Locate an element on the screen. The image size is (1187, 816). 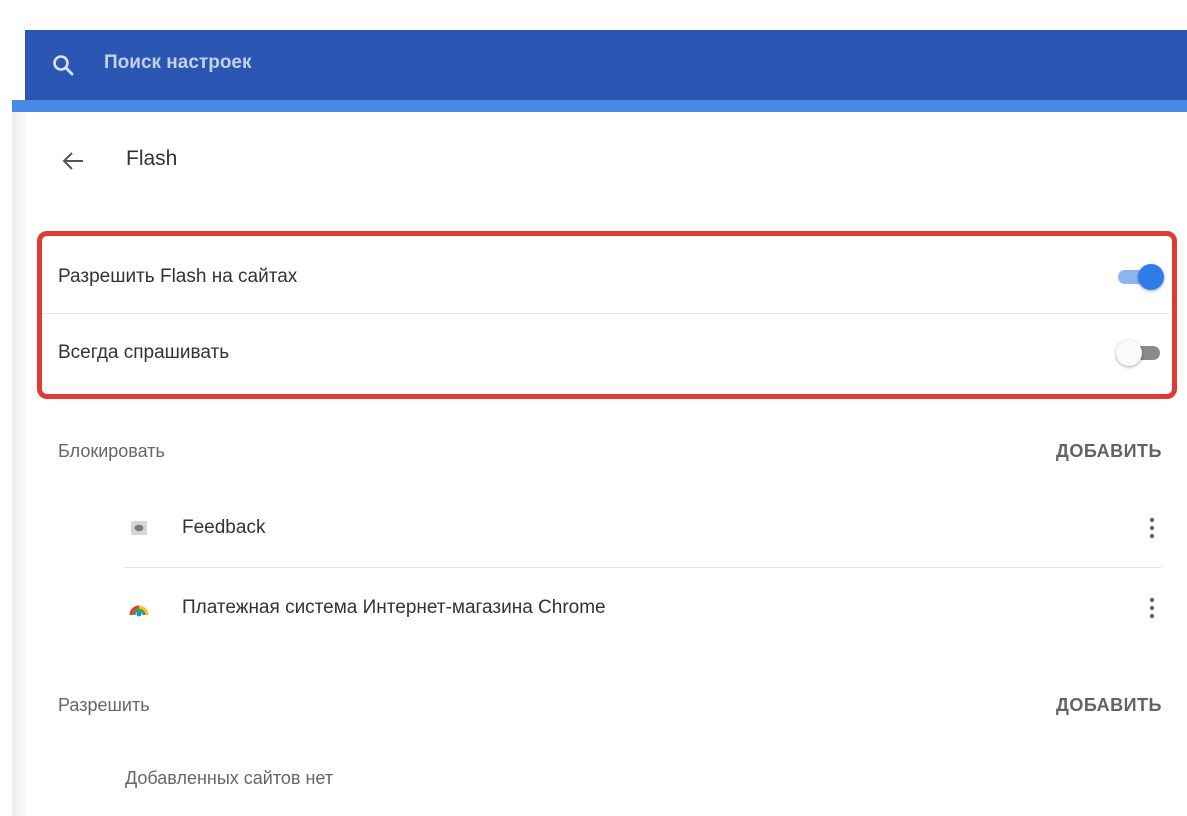
row-divider is located at coordinates (607, 313).